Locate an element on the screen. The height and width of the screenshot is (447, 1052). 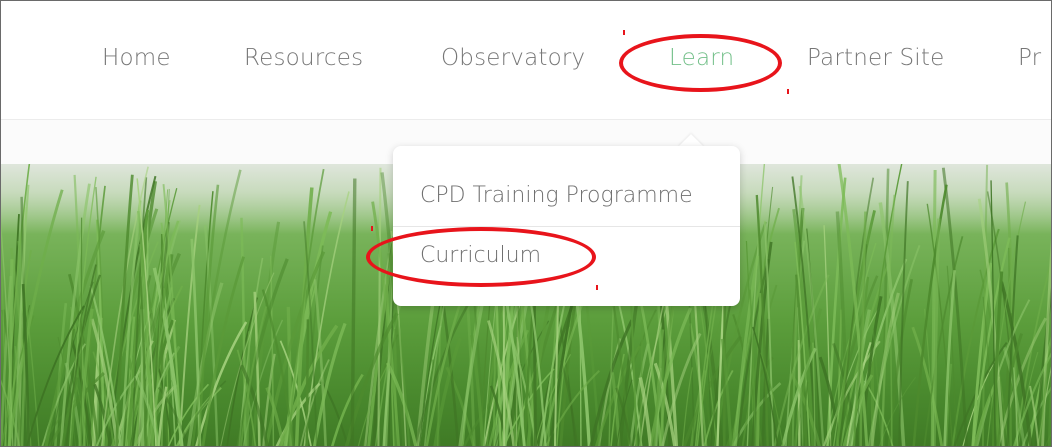
menu-divider is located at coordinates (566, 226).